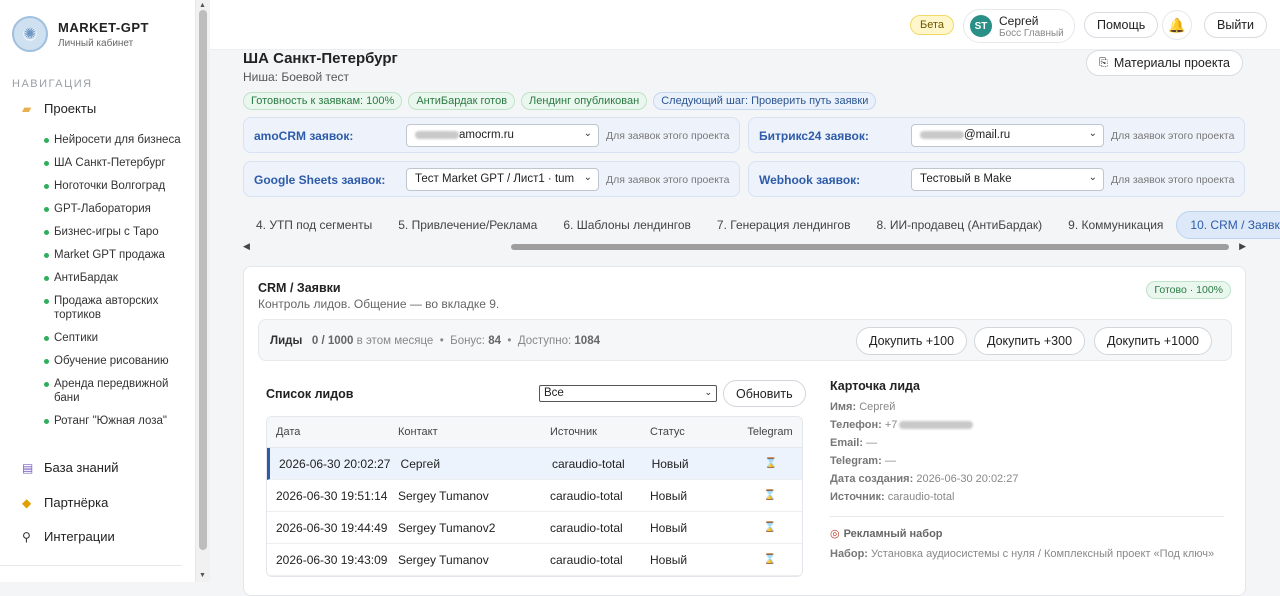 The image size is (1280, 596). What do you see at coordinates (30, 34) in the screenshot?
I see `brain-icon: ✺` at bounding box center [30, 34].